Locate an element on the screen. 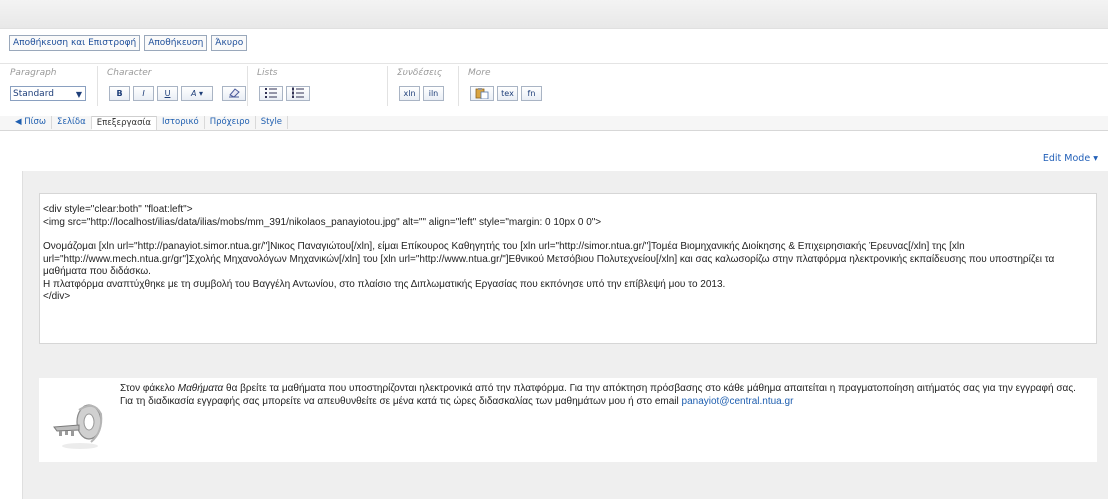 The width and height of the screenshot is (1108, 499). edit-mode-label: Edit Mode is located at coordinates (1066, 158).